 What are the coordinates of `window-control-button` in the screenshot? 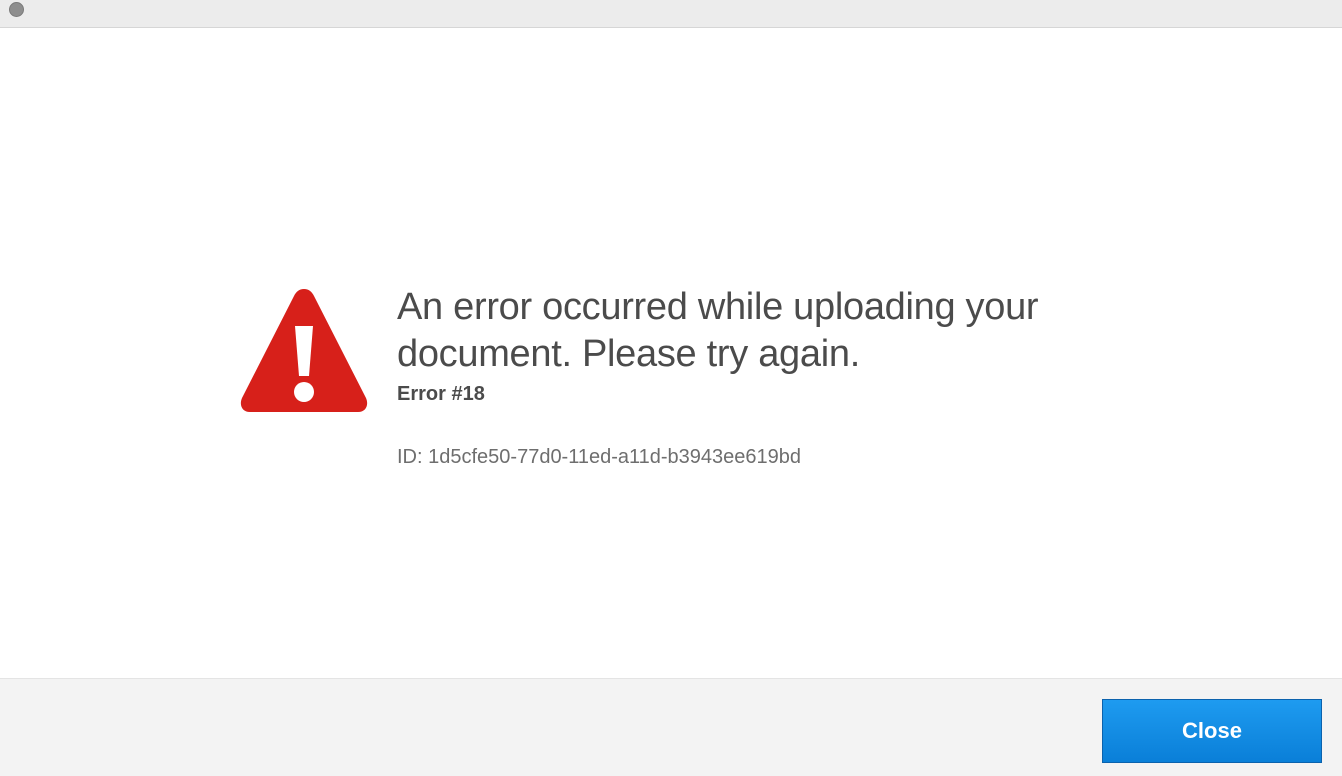 It's located at (16, 9).